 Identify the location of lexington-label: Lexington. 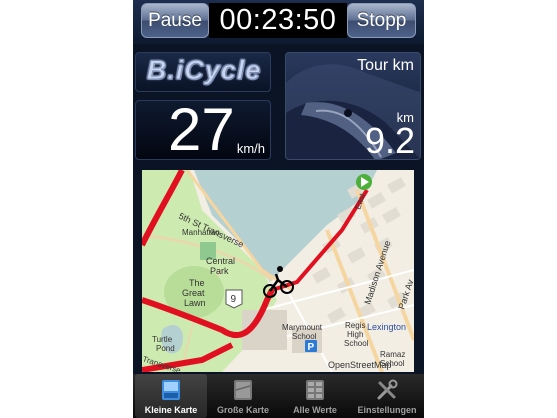
(386, 327).